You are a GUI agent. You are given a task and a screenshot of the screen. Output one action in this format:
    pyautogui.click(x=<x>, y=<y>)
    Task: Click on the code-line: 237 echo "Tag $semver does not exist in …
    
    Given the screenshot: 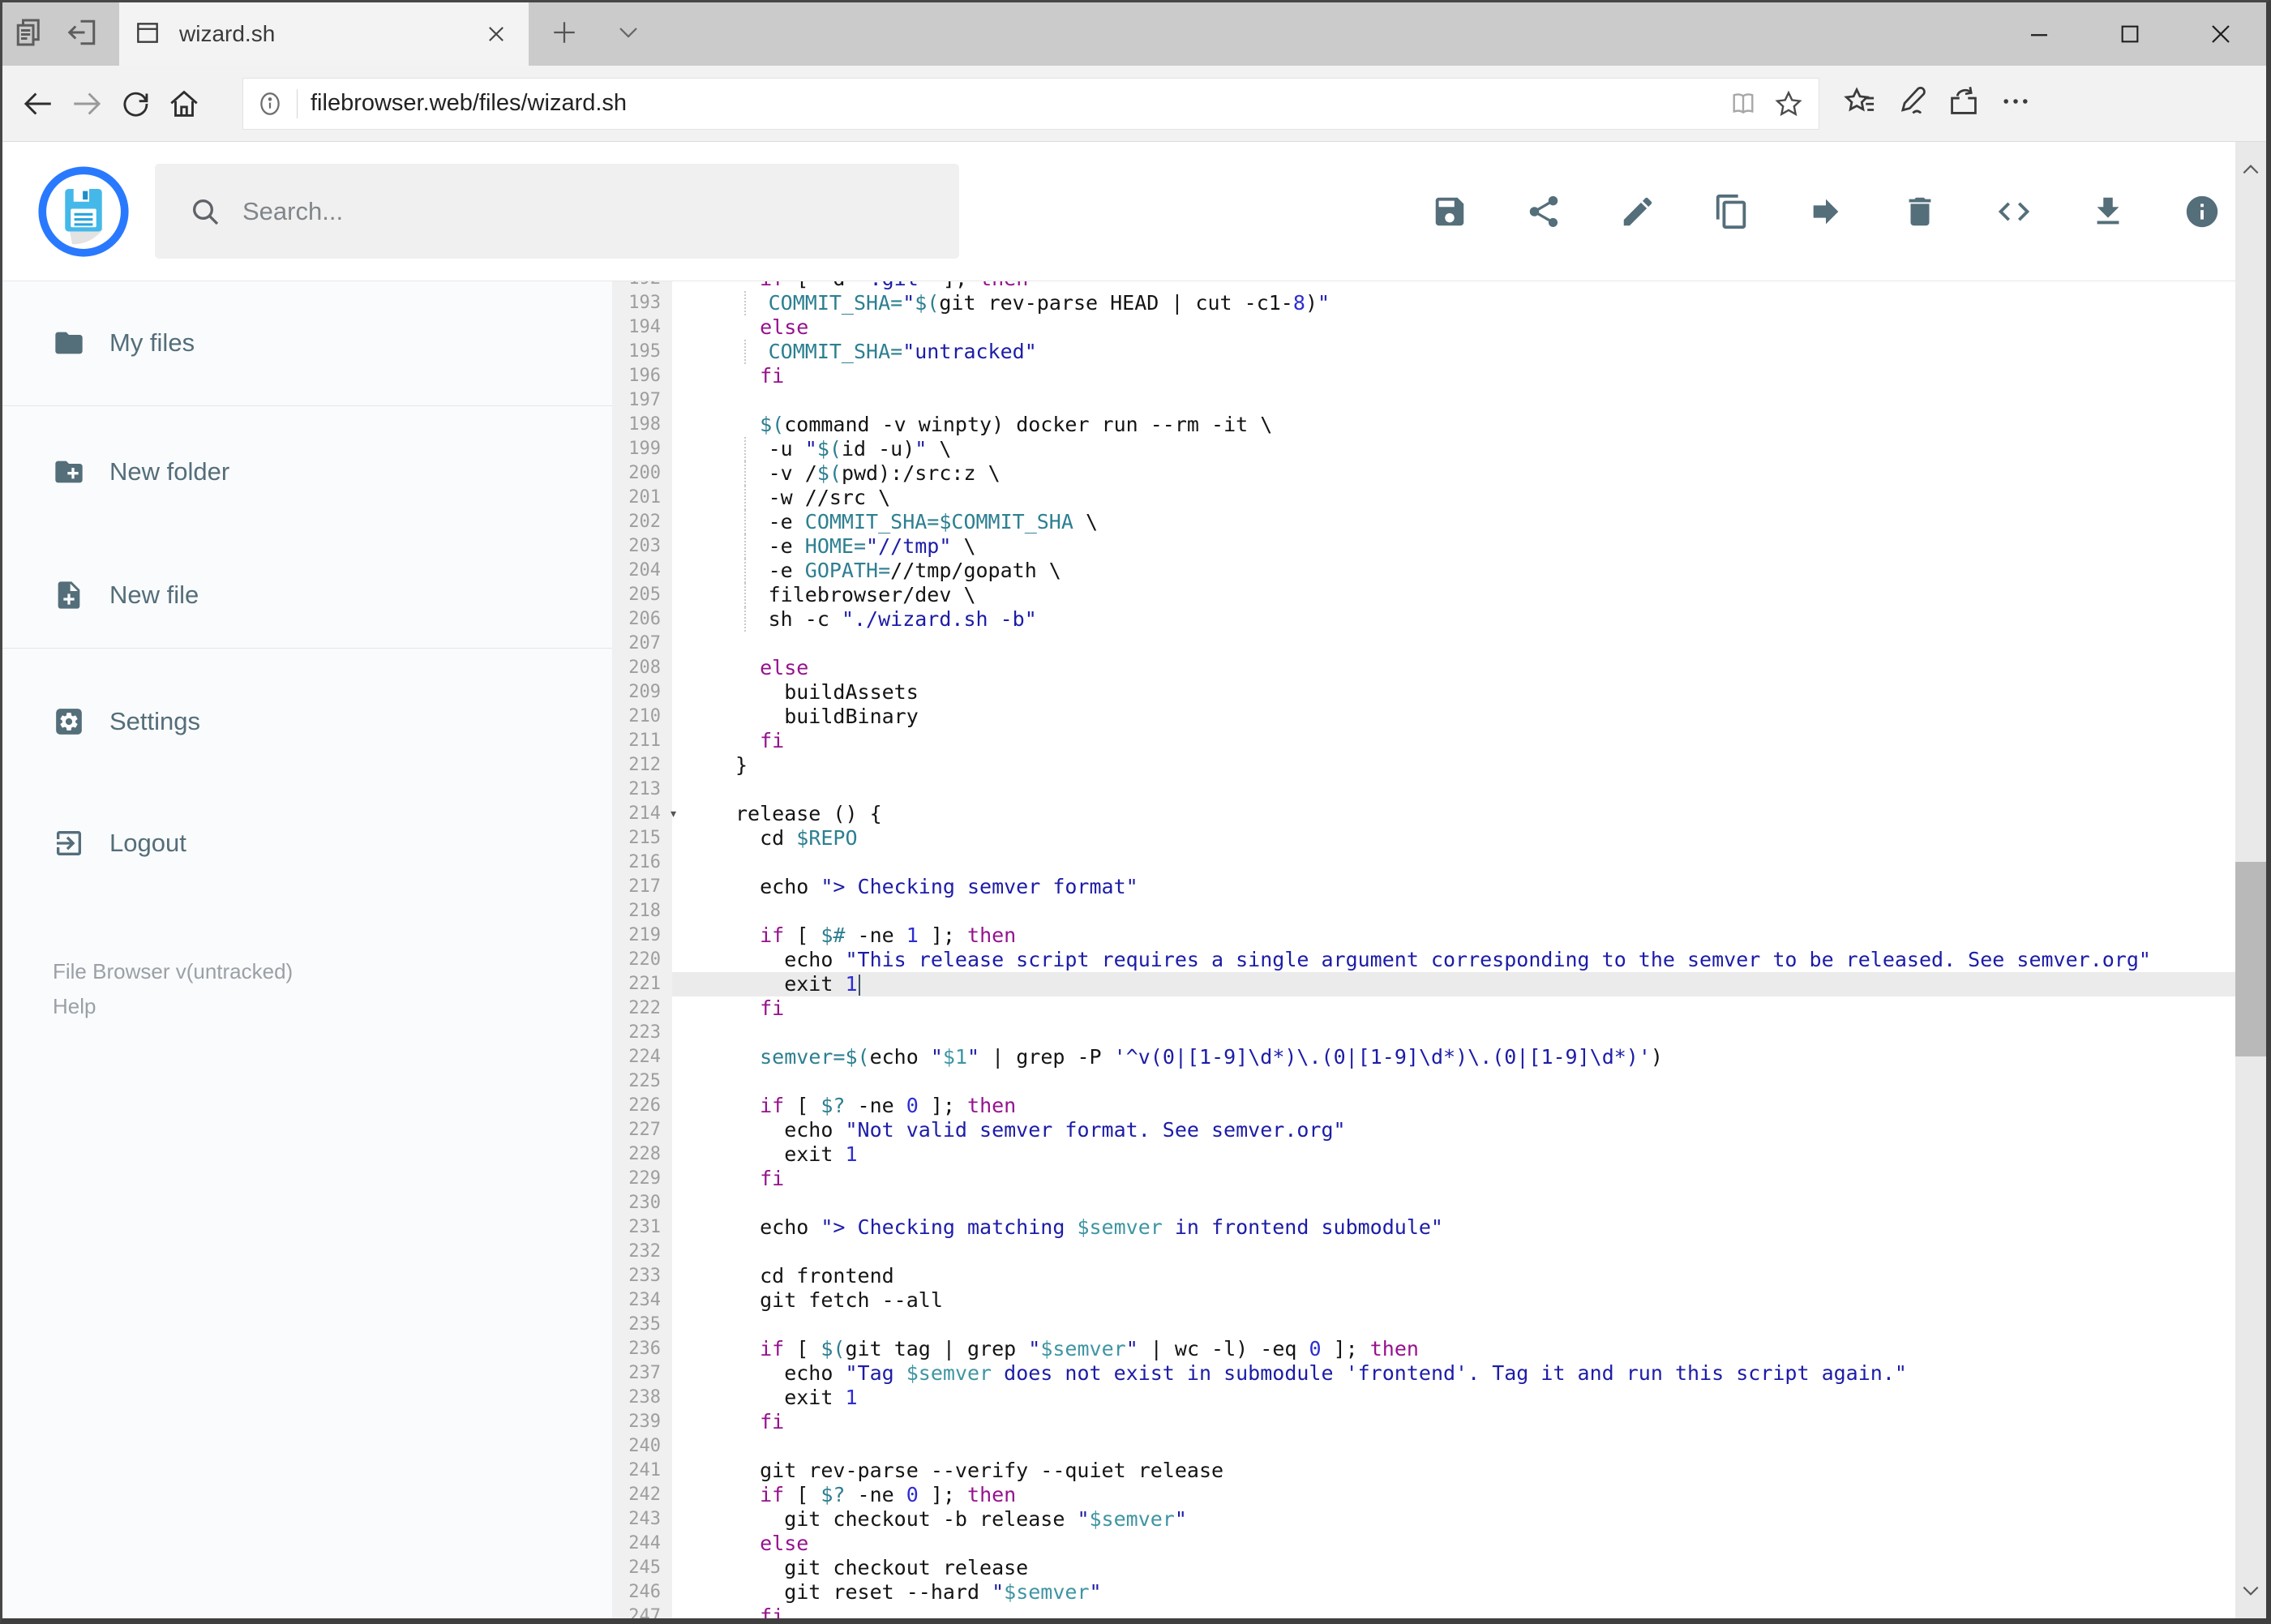 What is the action you would take?
    pyautogui.click(x=1423, y=1374)
    